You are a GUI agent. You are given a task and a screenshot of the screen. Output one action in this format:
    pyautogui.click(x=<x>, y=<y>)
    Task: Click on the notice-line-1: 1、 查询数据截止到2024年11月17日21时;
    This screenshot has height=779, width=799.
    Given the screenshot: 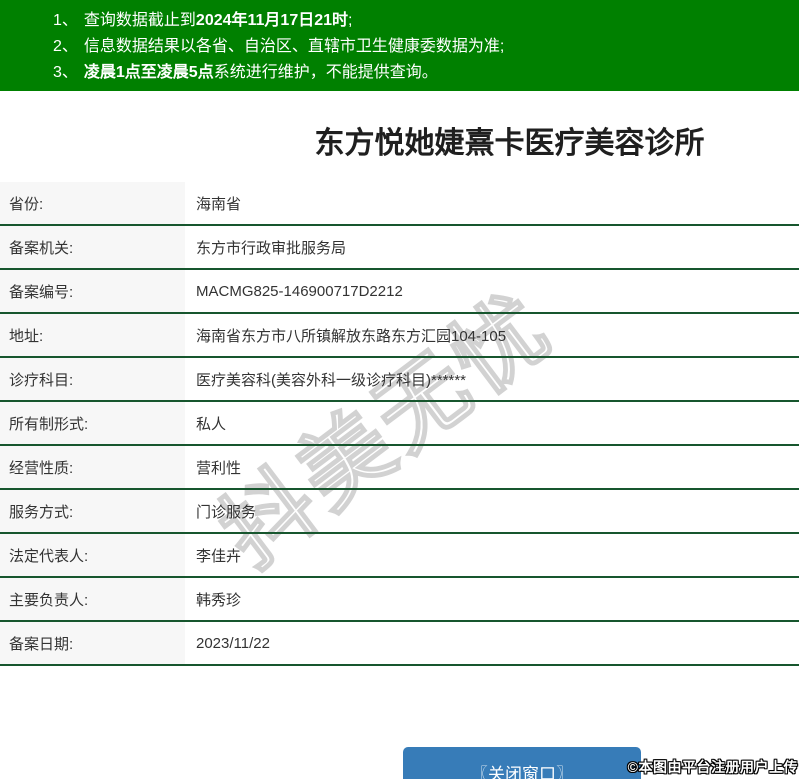 What is the action you would take?
    pyautogui.click(x=421, y=21)
    